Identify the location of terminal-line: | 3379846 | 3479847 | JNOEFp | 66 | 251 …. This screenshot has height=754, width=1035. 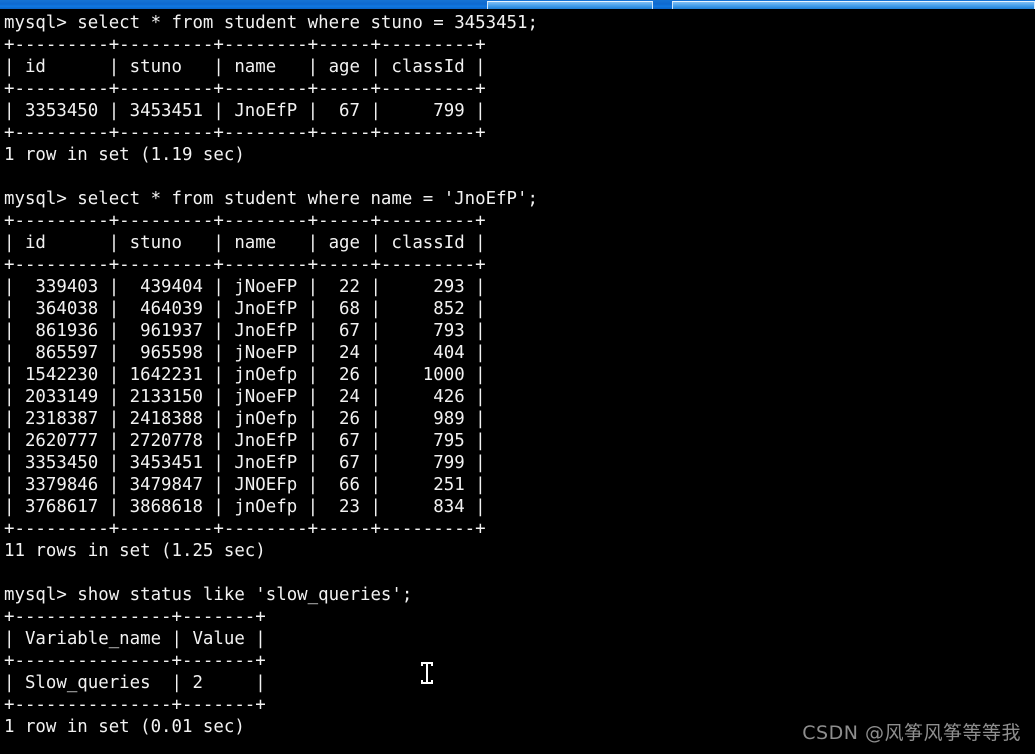
(245, 485).